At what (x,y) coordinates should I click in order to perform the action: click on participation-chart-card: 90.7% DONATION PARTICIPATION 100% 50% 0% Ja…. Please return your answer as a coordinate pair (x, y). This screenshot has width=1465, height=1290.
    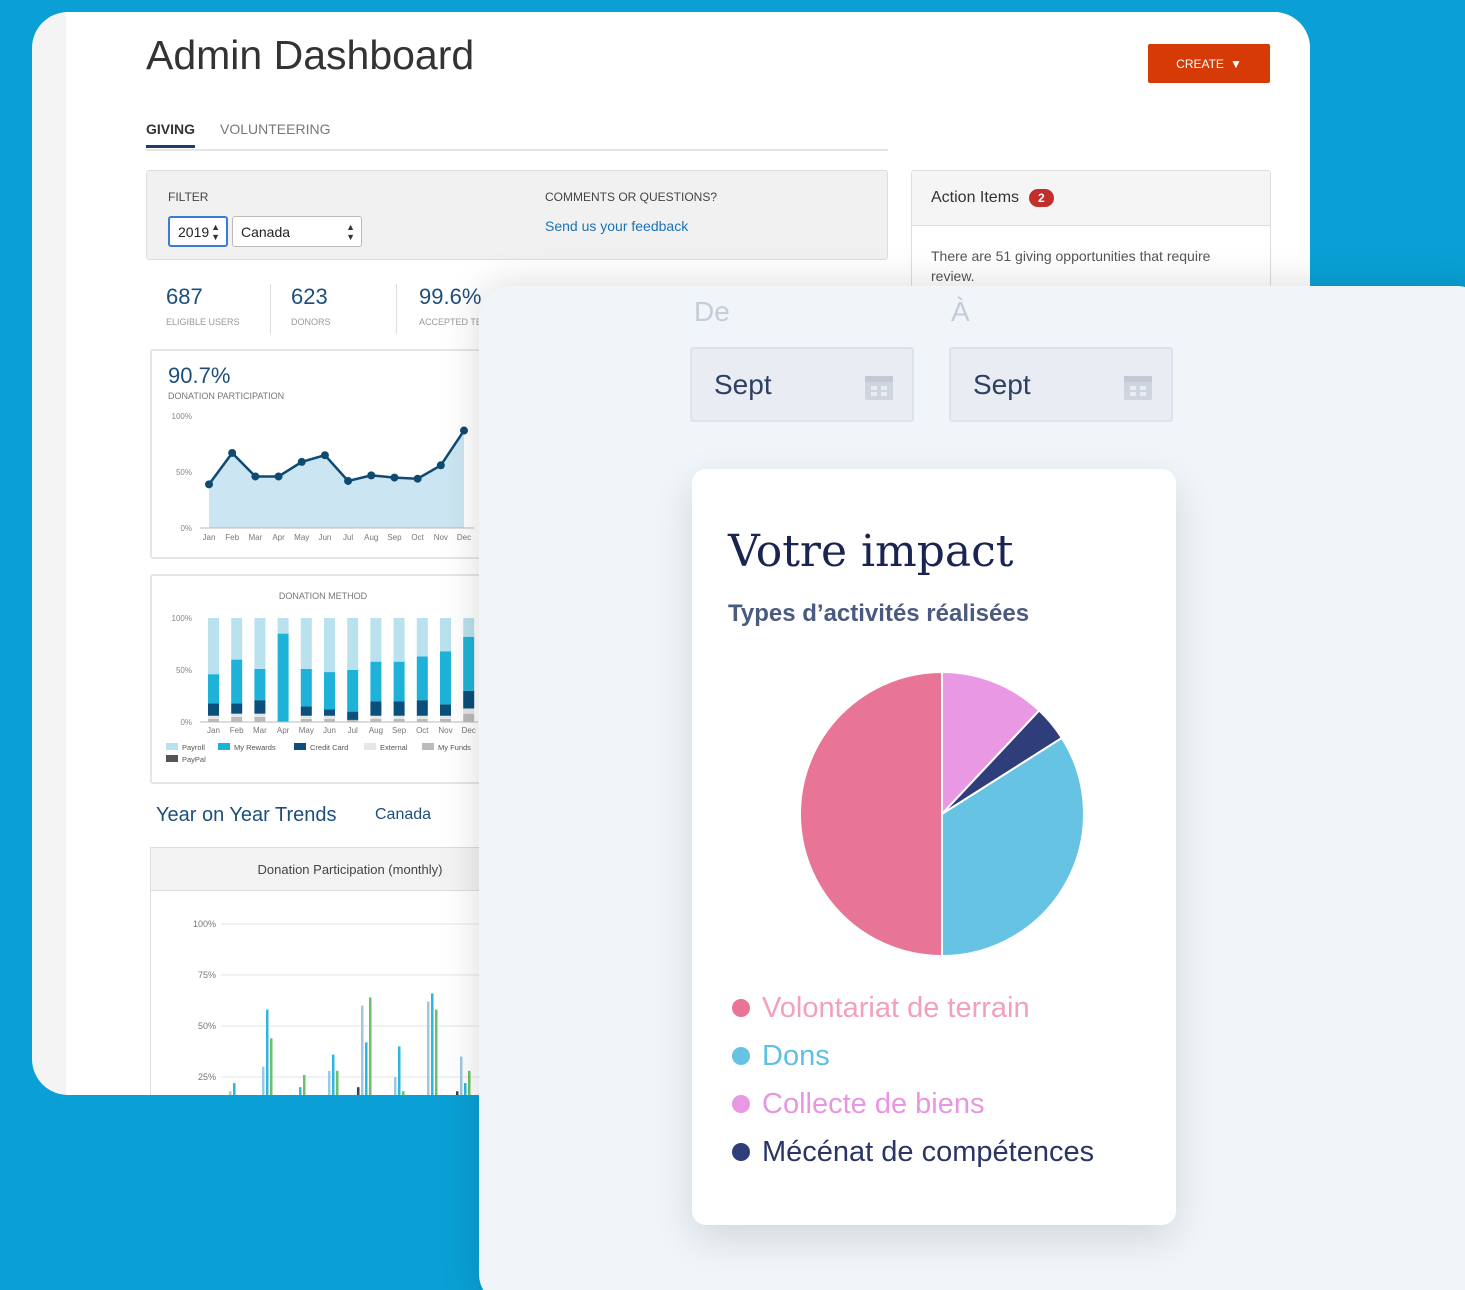
    Looking at the image, I should click on (323, 454).